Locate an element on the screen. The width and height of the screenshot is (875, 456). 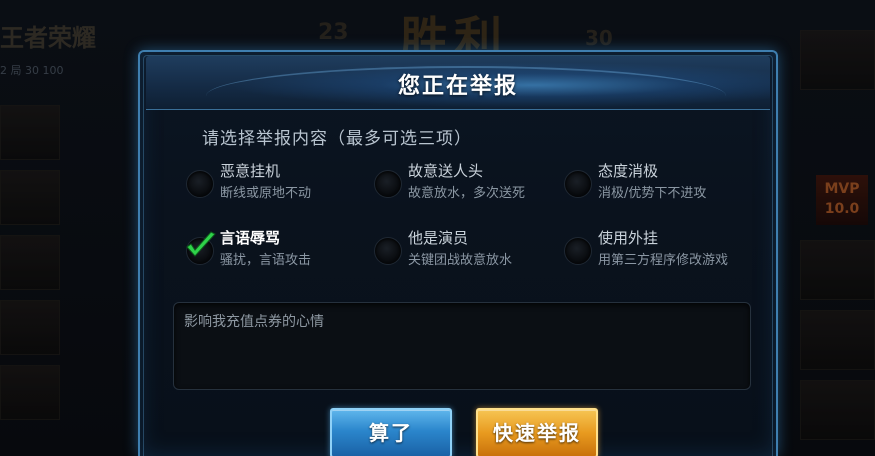
option-description: 关键团战故意放水 is located at coordinates (460, 260).